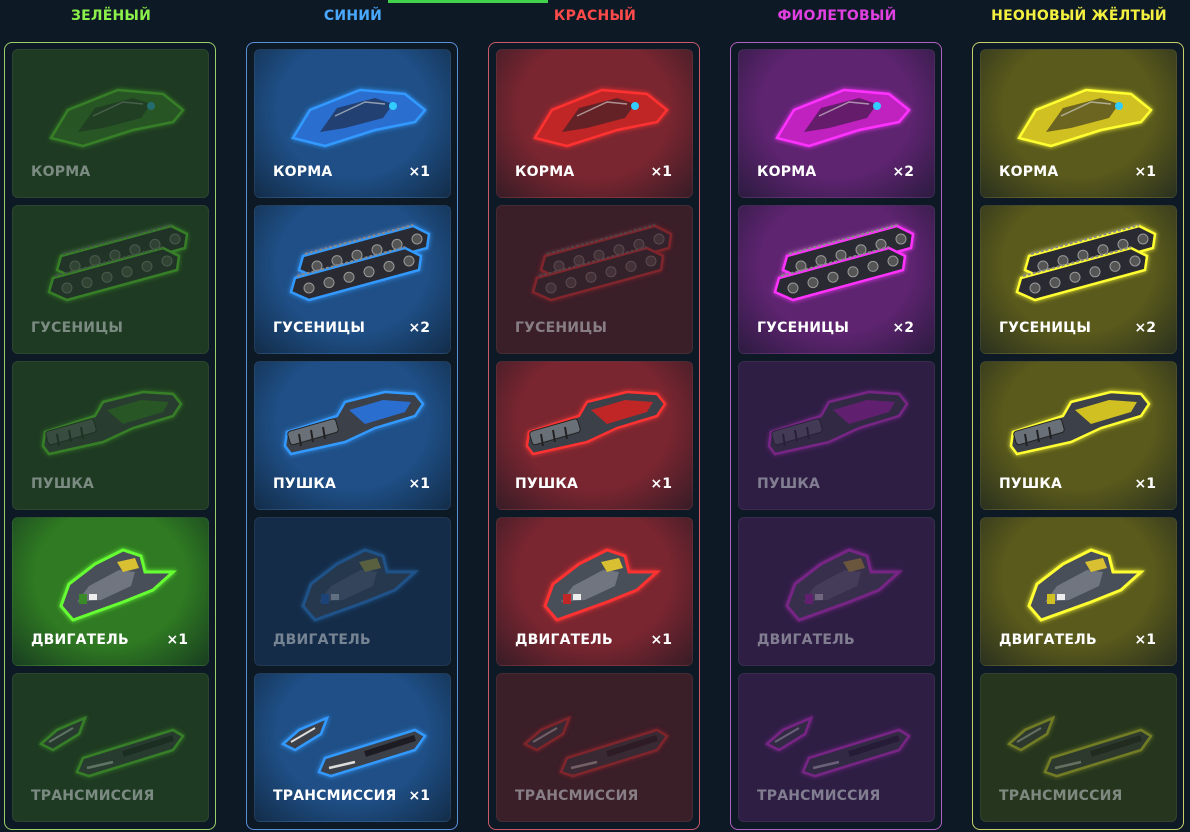 The width and height of the screenshot is (1190, 832). I want to click on column-title: ЗЕЛЁНЫЙ, so click(111, 16).